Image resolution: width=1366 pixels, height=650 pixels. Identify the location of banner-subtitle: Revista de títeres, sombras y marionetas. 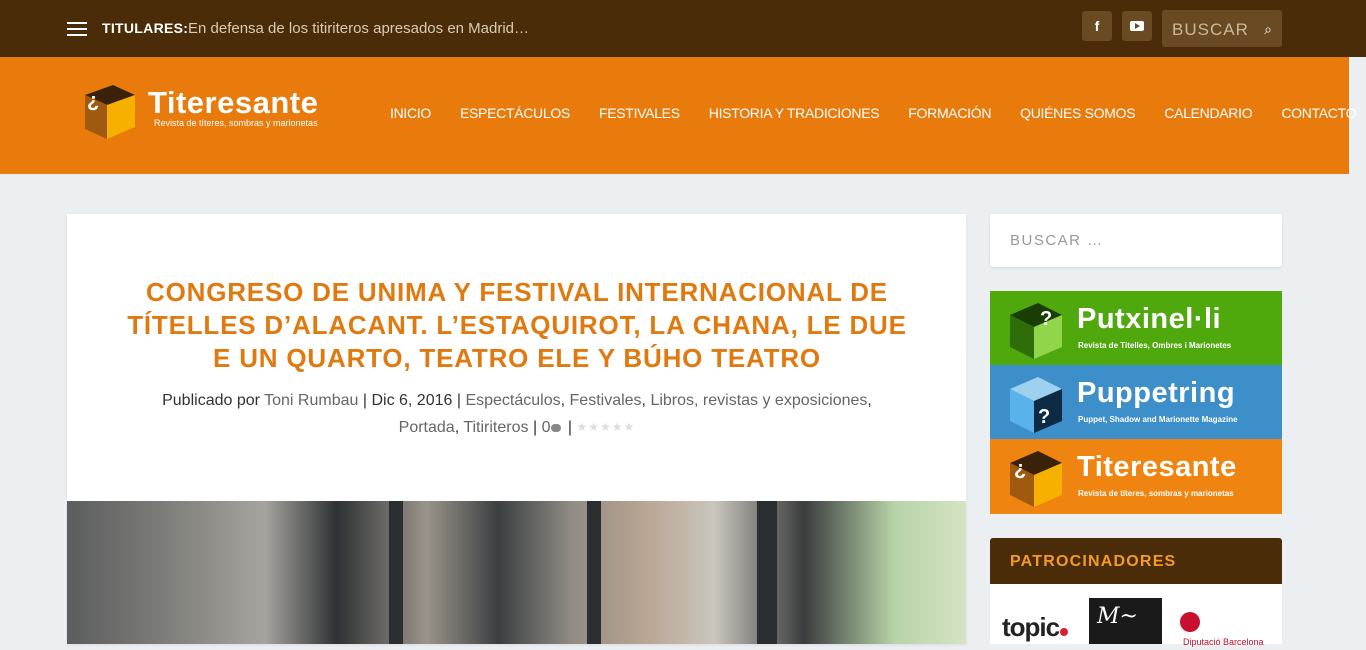
(1156, 493).